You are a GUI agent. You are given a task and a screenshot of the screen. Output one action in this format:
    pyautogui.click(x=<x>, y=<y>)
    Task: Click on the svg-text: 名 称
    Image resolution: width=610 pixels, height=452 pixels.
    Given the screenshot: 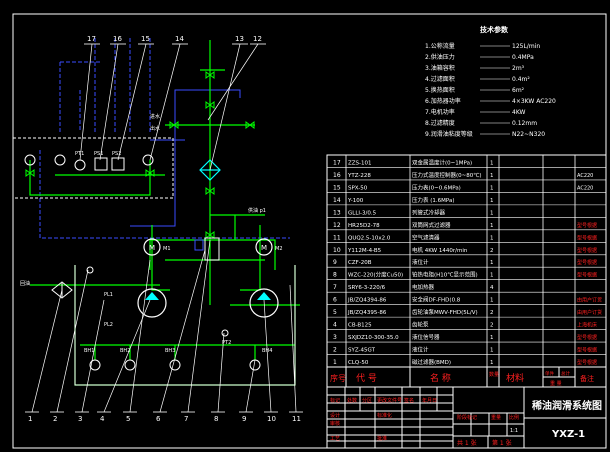 What is the action you would take?
    pyautogui.click(x=440, y=378)
    